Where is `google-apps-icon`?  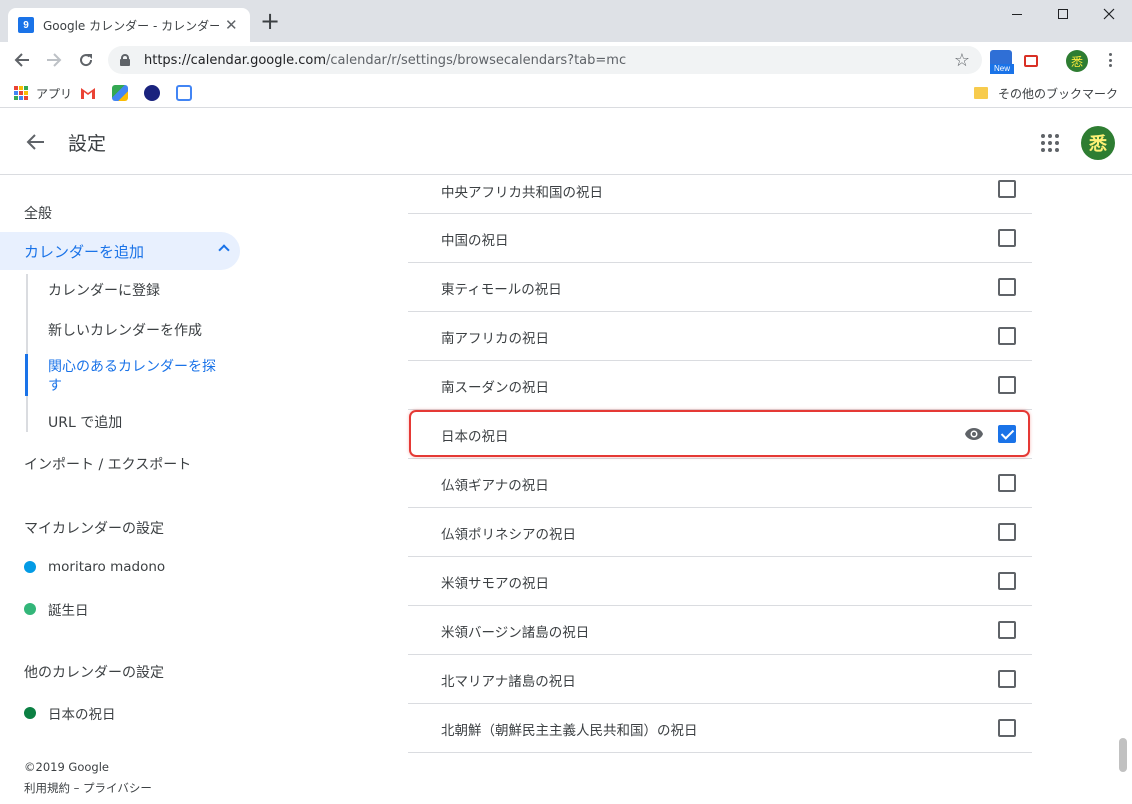
google-apps-icon is located at coordinates (1050, 143).